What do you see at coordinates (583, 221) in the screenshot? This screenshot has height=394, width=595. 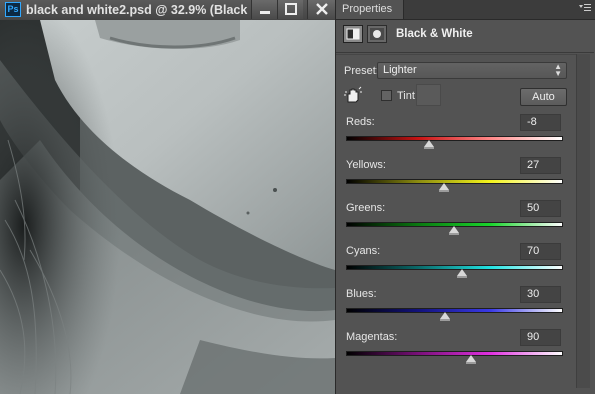 I see `panel-scrollbar` at bounding box center [583, 221].